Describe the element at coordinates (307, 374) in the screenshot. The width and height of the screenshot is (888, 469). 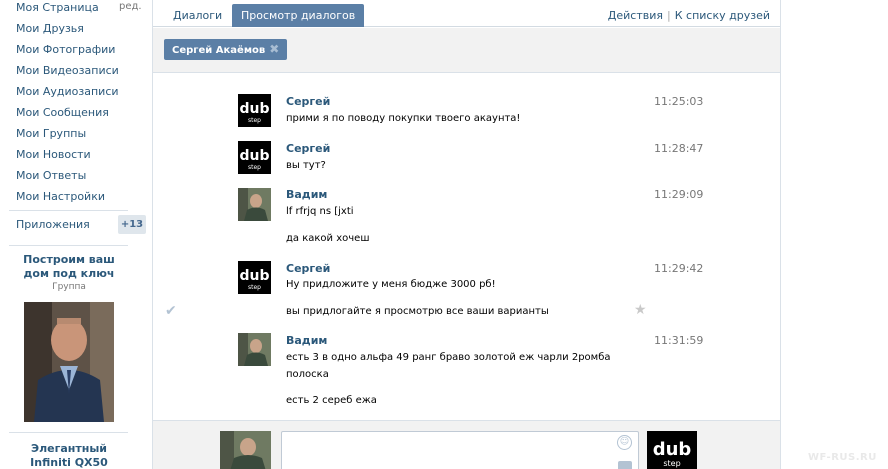
I see `message-text: полоска` at that location.